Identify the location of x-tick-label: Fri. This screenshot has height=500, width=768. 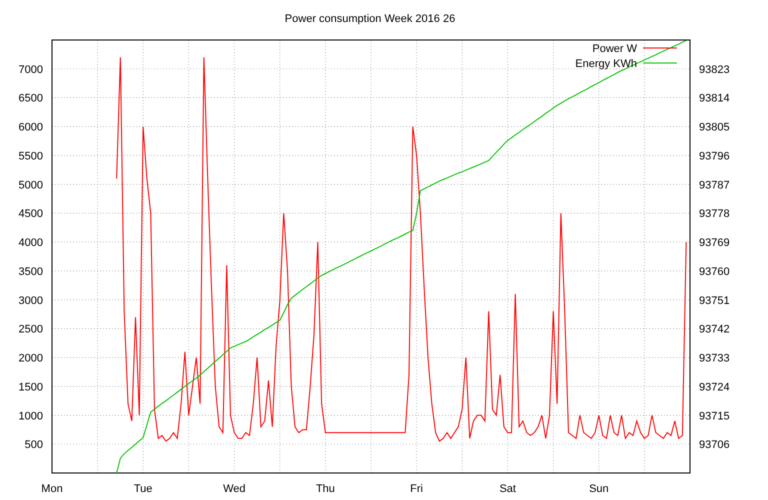
(416, 489).